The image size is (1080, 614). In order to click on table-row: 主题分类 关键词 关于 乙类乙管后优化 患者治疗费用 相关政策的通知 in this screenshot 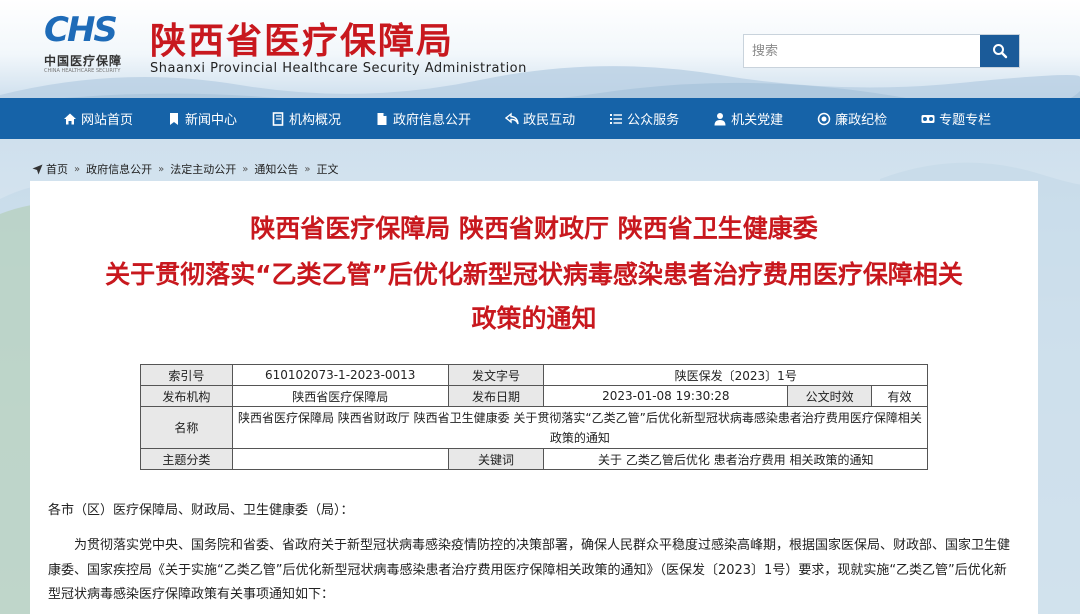, I will do `click(534, 459)`.